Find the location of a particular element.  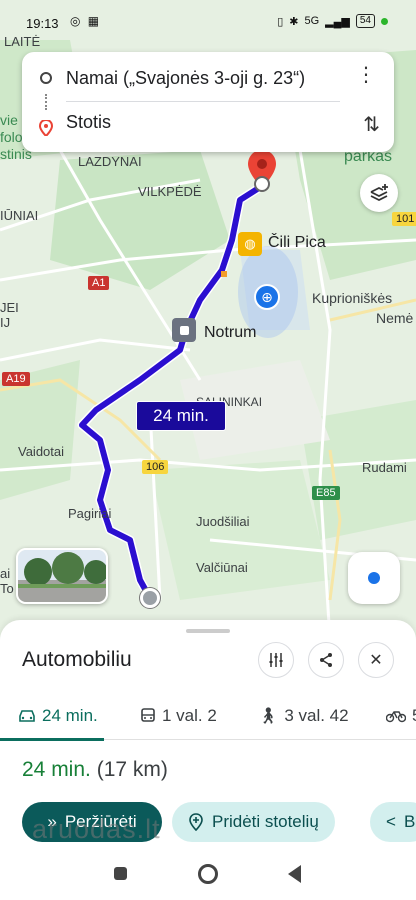

layers-icon is located at coordinates (379, 193).